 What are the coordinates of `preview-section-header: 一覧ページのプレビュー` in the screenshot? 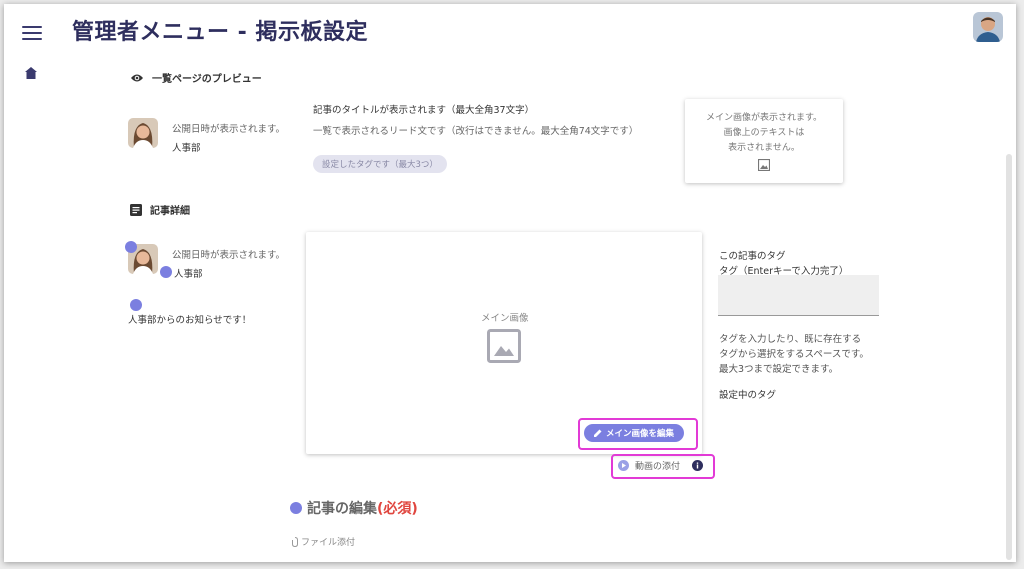 It's located at (196, 77).